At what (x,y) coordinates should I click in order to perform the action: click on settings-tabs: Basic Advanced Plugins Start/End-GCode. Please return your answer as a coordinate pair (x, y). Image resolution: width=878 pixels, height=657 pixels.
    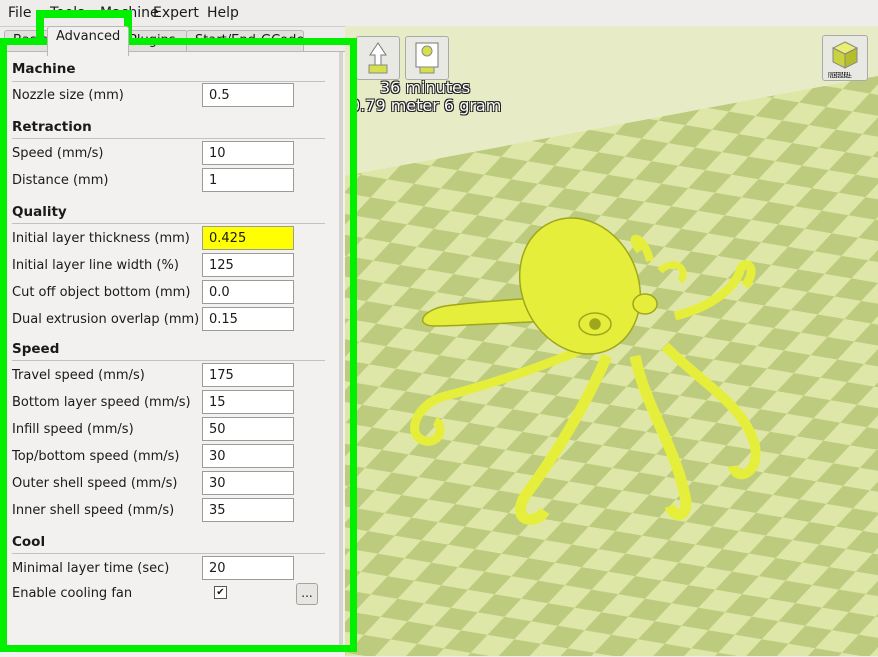
    Looking at the image, I should click on (172, 41).